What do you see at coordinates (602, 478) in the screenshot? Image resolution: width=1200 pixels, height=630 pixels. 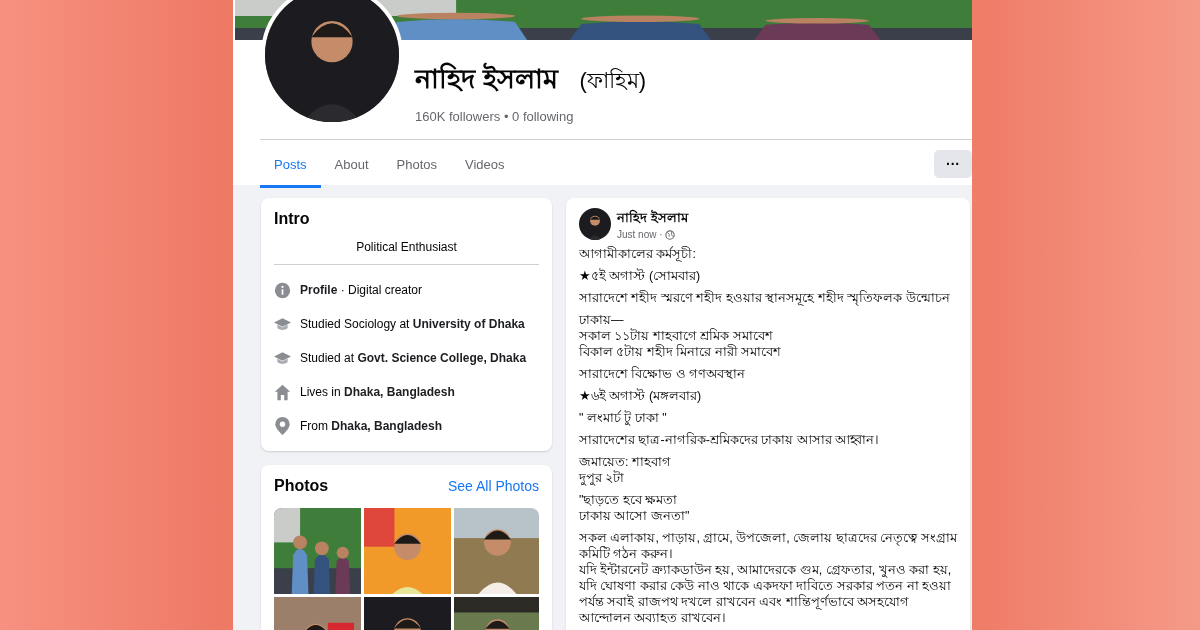 I see `post-text: দুপুর ২টা` at bounding box center [602, 478].